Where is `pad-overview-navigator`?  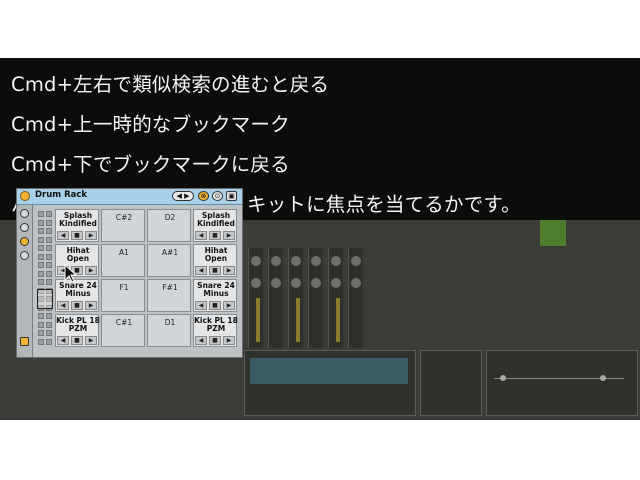 pad-overview-navigator is located at coordinates (45, 279).